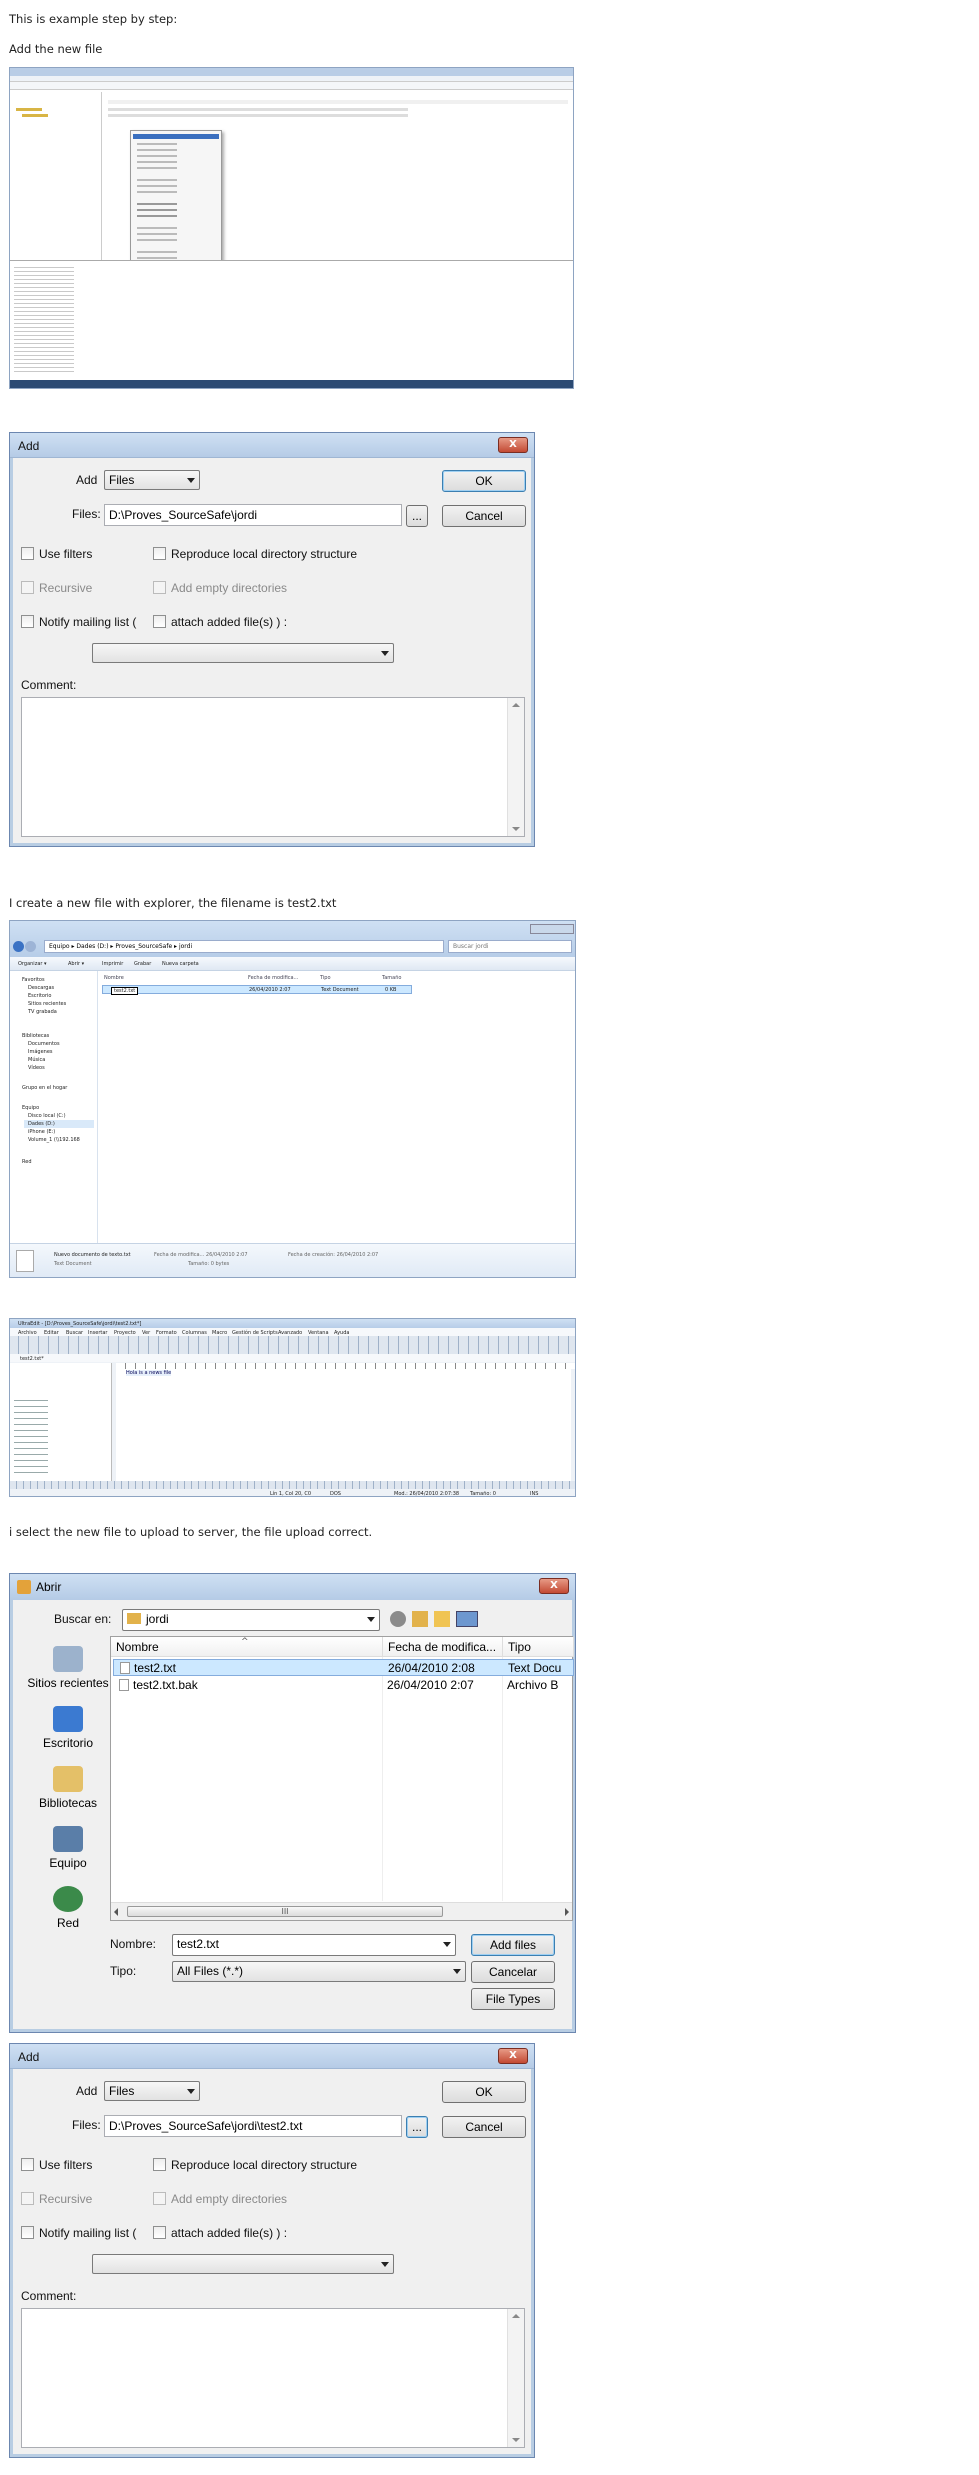  I want to click on toolbar-abrir: Abrir ▾, so click(76, 964).